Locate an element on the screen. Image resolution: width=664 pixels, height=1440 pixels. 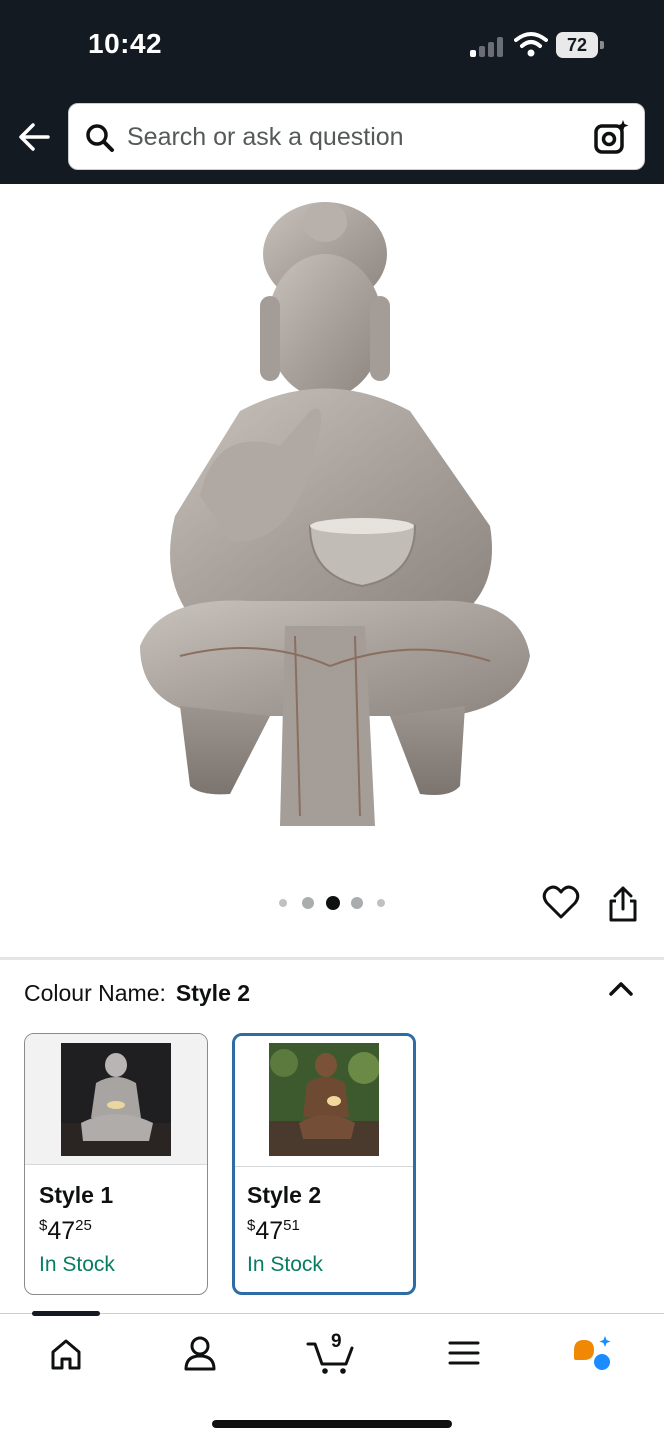
cart-count-badge: 9 is located at coordinates (336, 1341).